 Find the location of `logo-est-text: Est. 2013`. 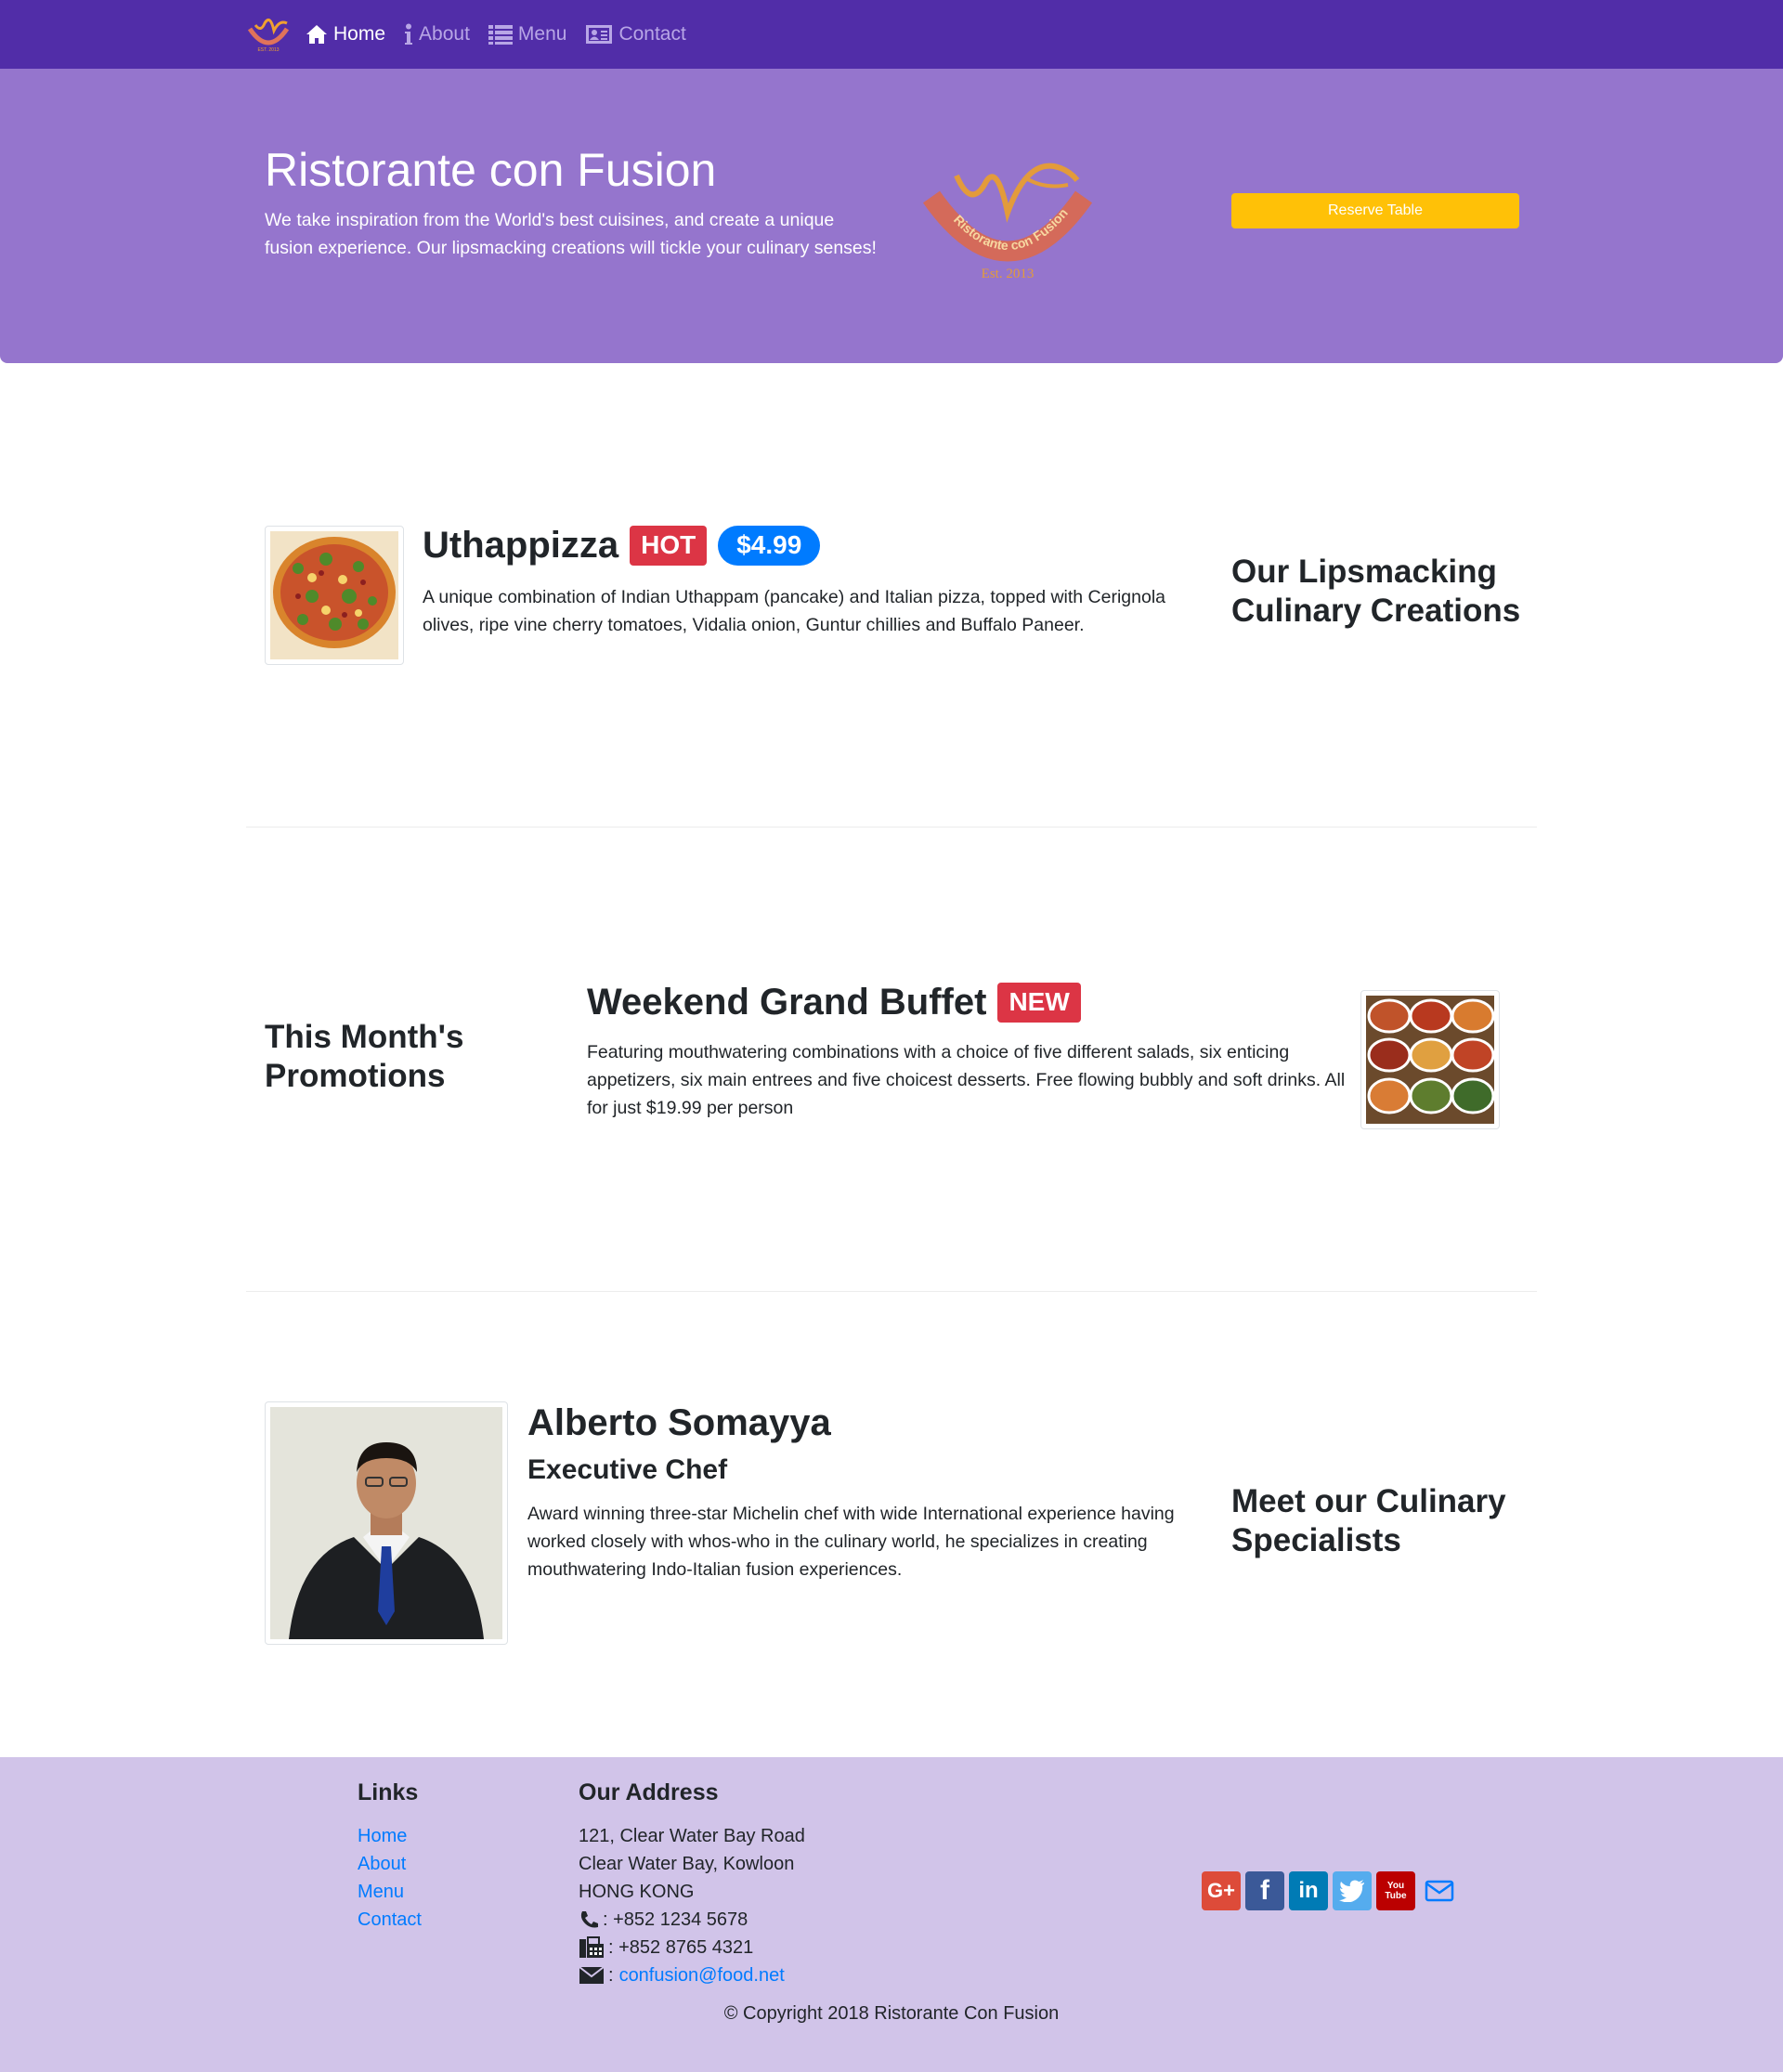

logo-est-text: Est. 2013 is located at coordinates (1008, 274).